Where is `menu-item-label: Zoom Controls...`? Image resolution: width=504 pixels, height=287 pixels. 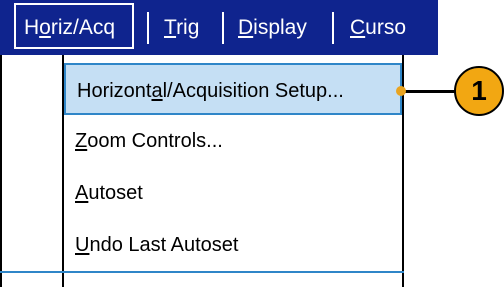
menu-item-label: Zoom Controls... is located at coordinates (149, 141).